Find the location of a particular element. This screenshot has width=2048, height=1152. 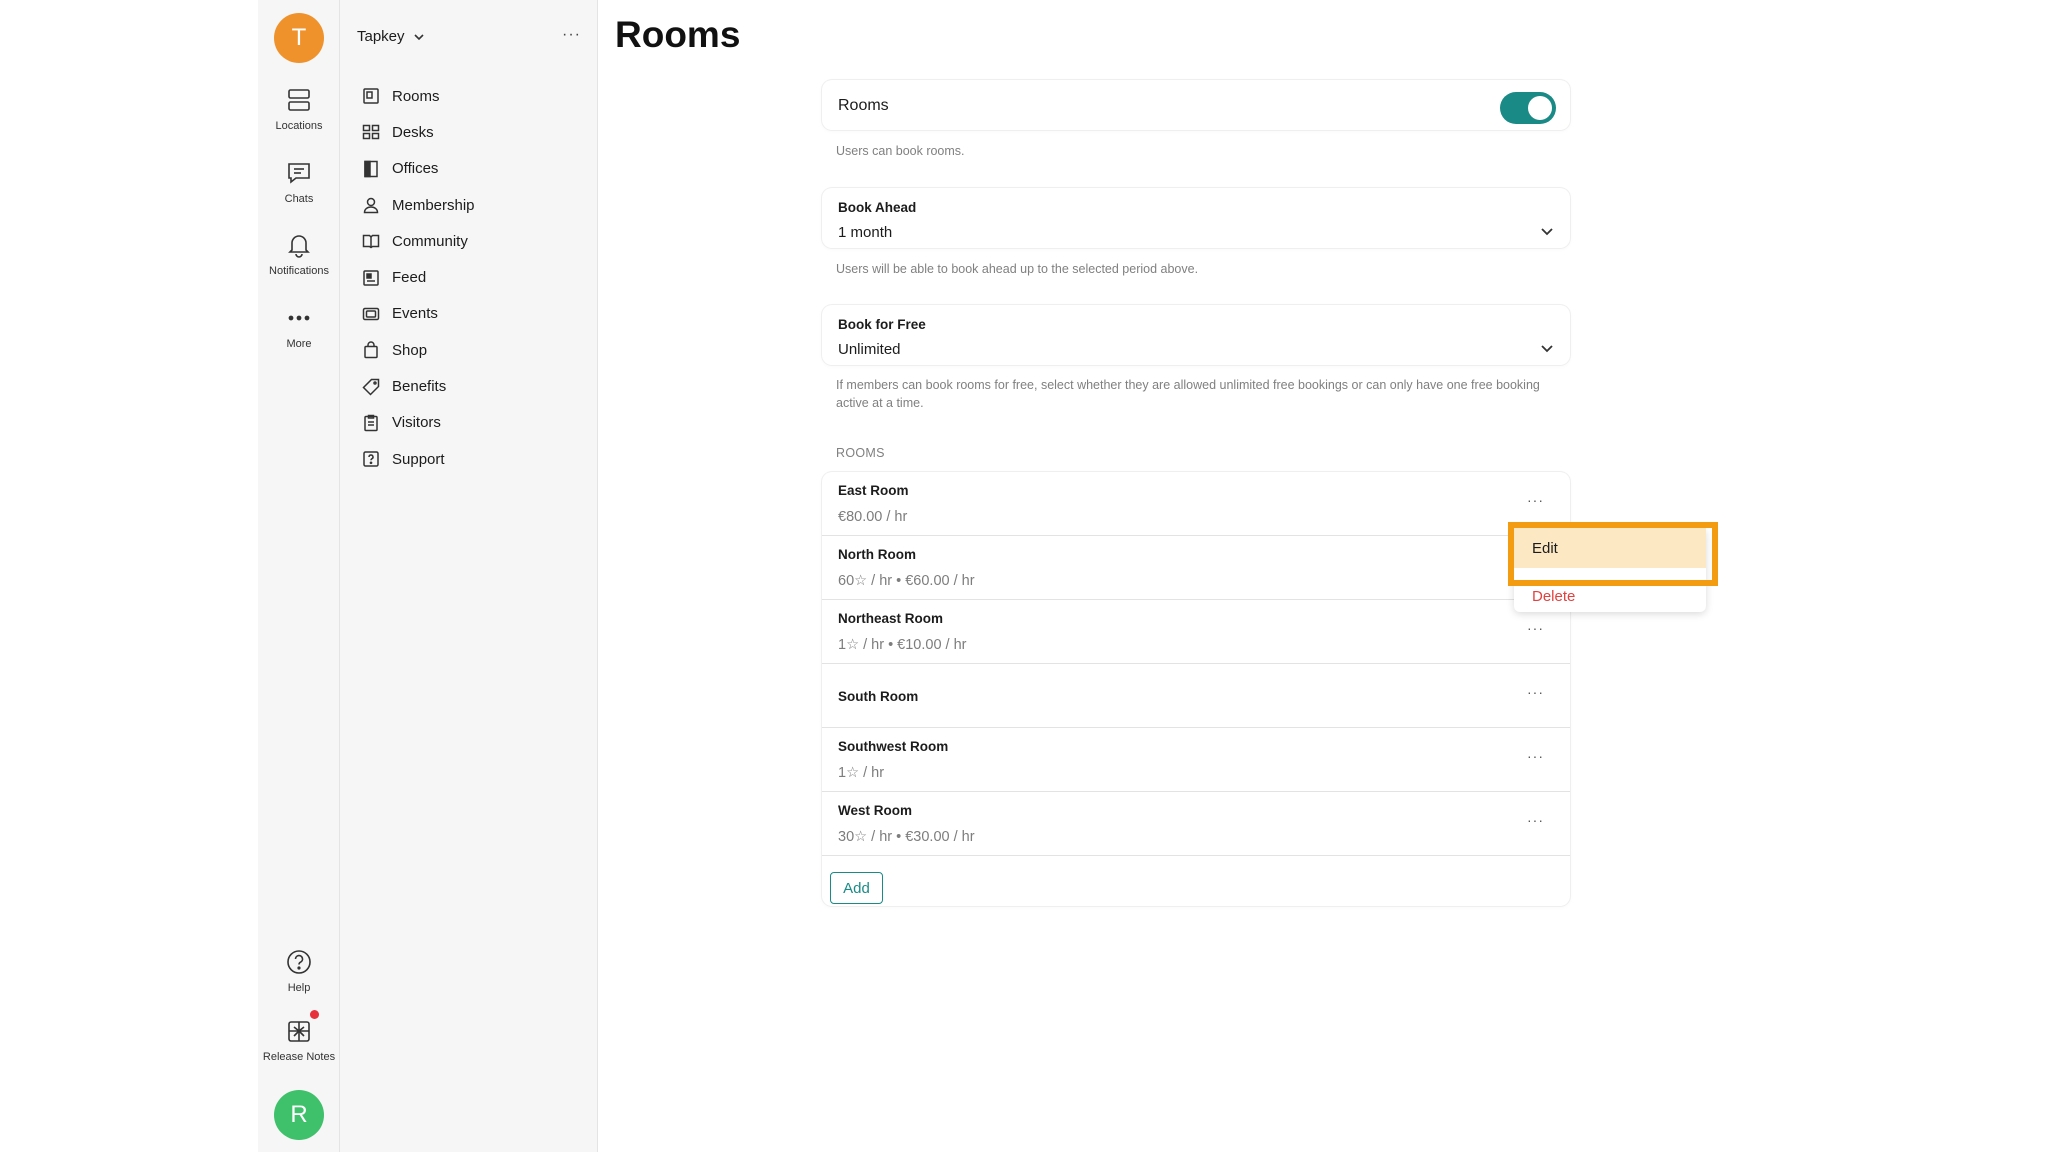

room-name: Northeast Room is located at coordinates (891, 618).